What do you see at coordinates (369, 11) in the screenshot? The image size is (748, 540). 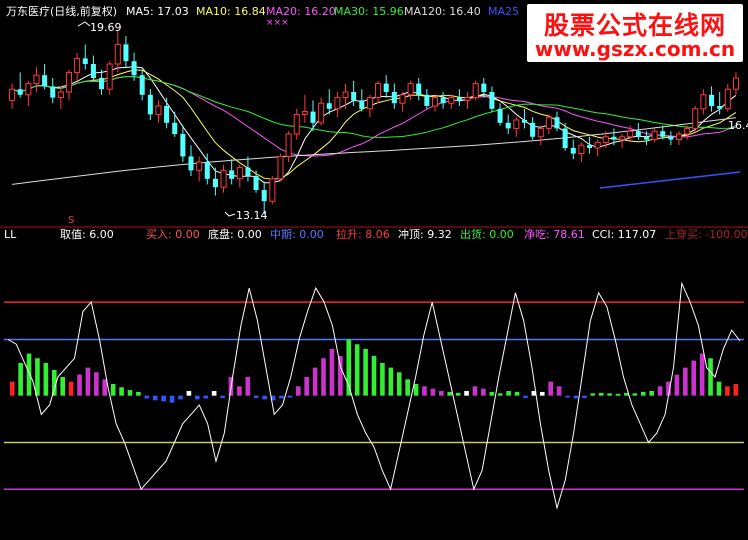 I see `ma30-label: MA30: 15.96` at bounding box center [369, 11].